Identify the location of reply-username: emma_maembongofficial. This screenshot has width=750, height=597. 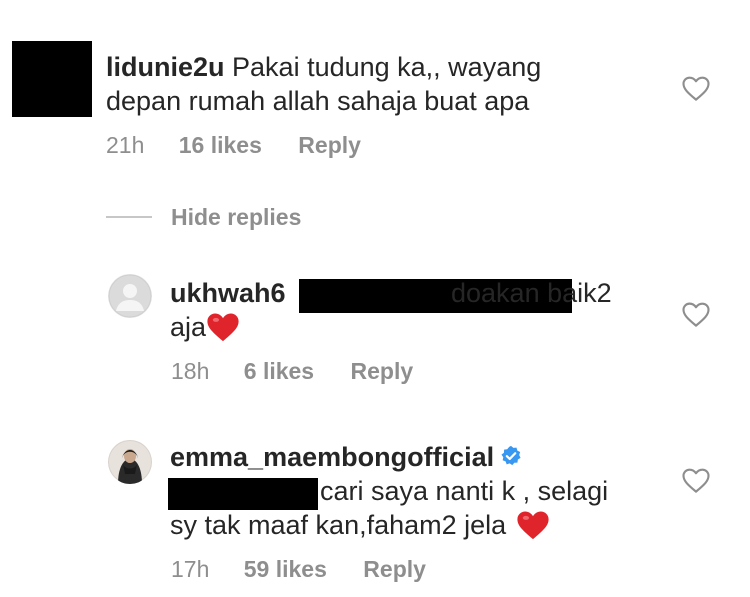
(332, 457).